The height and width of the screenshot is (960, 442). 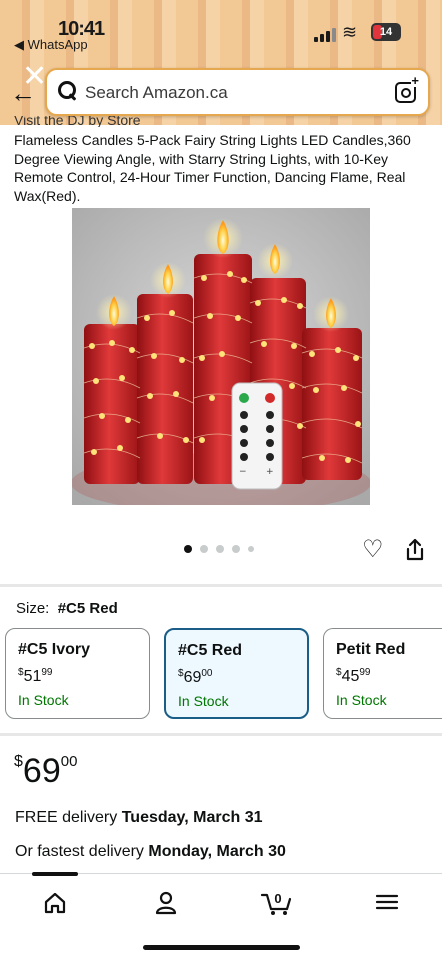 I want to click on size-option-price: $4599, so click(x=353, y=676).